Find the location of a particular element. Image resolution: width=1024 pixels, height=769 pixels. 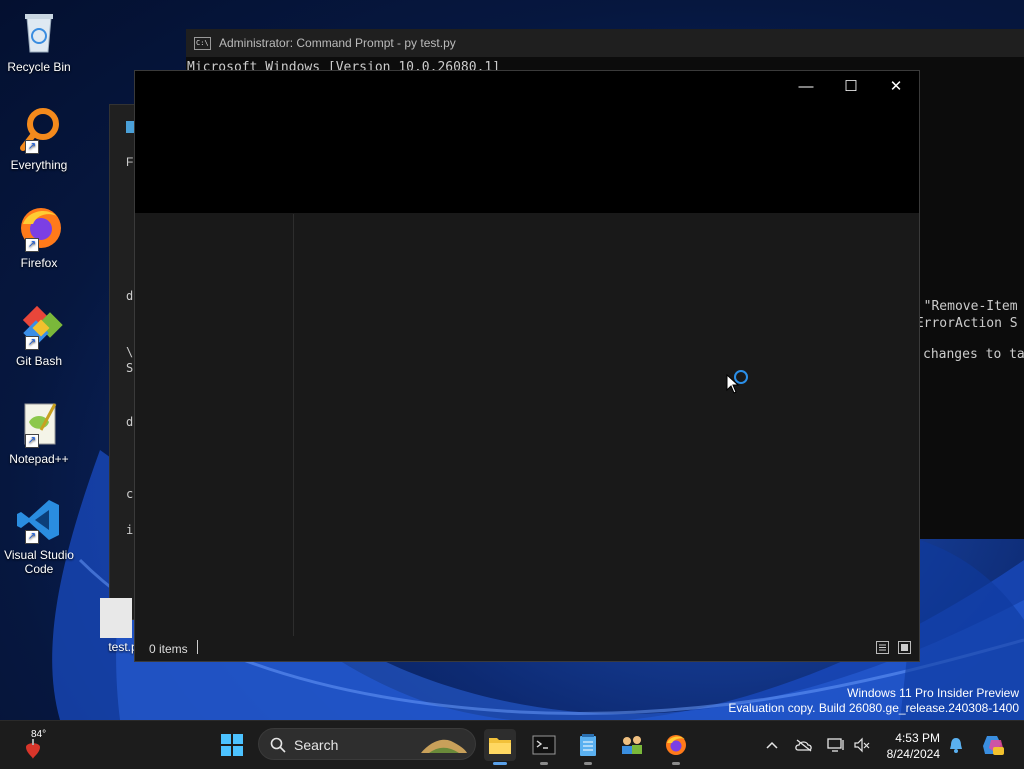

firefox-icon: ↗ is located at coordinates (39, 228).